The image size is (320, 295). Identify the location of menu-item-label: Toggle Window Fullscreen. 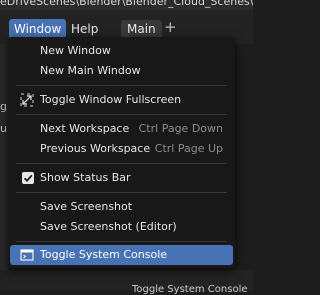
(111, 99).